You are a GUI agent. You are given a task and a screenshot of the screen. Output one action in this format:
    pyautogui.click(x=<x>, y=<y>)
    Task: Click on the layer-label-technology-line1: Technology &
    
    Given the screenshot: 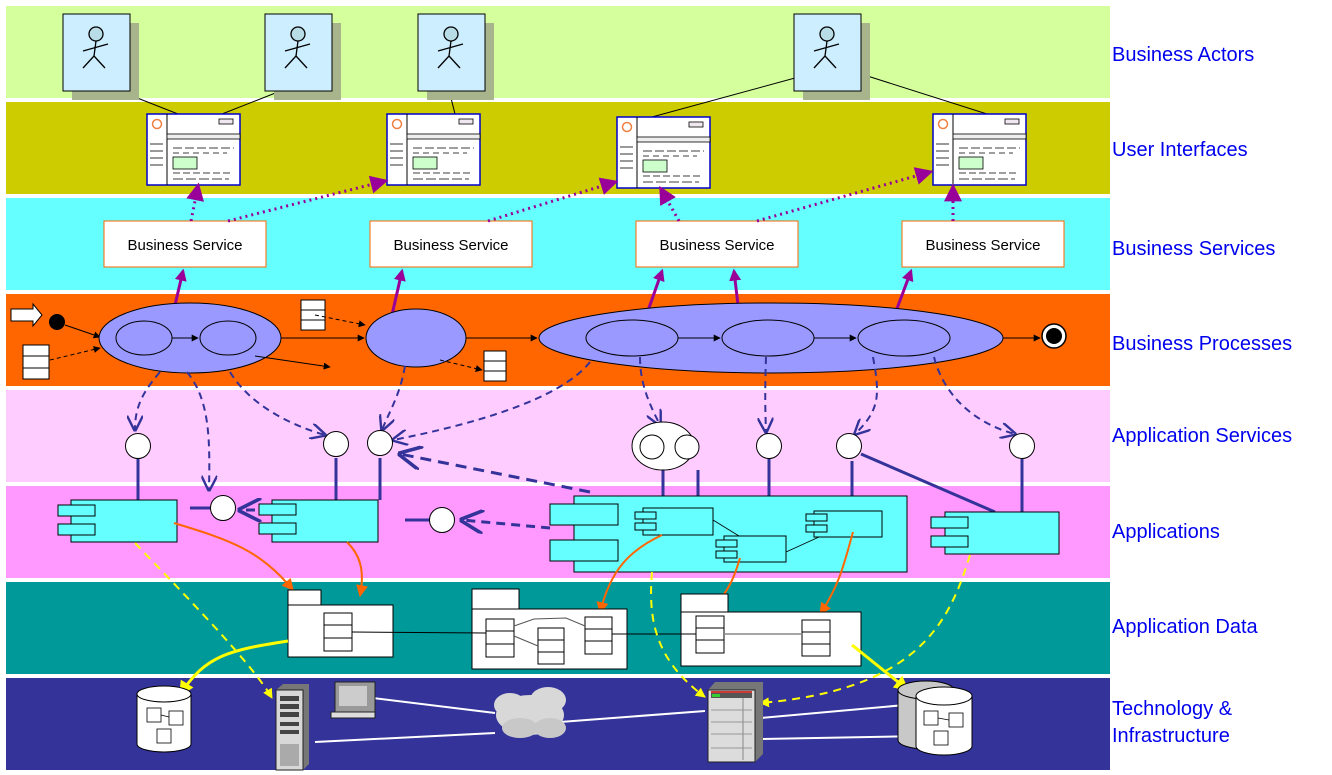 What is the action you would take?
    pyautogui.click(x=1172, y=709)
    